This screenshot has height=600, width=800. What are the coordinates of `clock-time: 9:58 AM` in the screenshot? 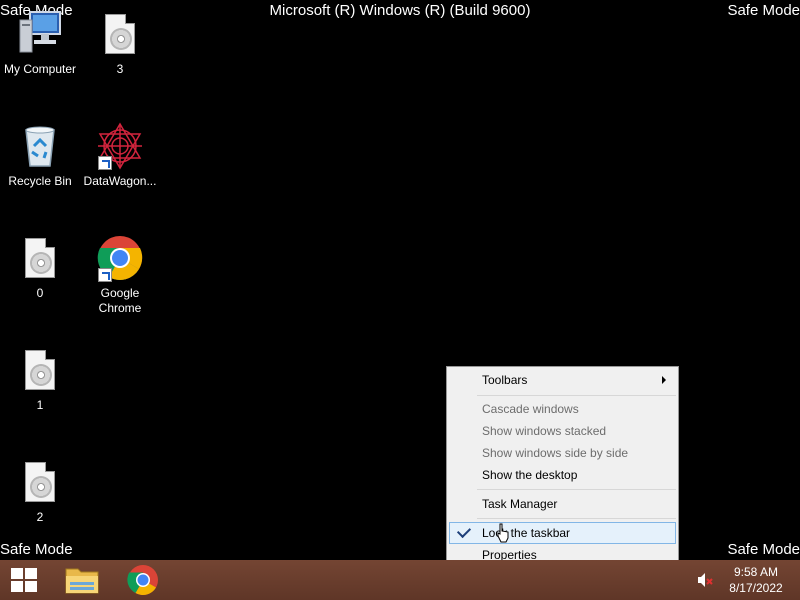 It's located at (756, 572).